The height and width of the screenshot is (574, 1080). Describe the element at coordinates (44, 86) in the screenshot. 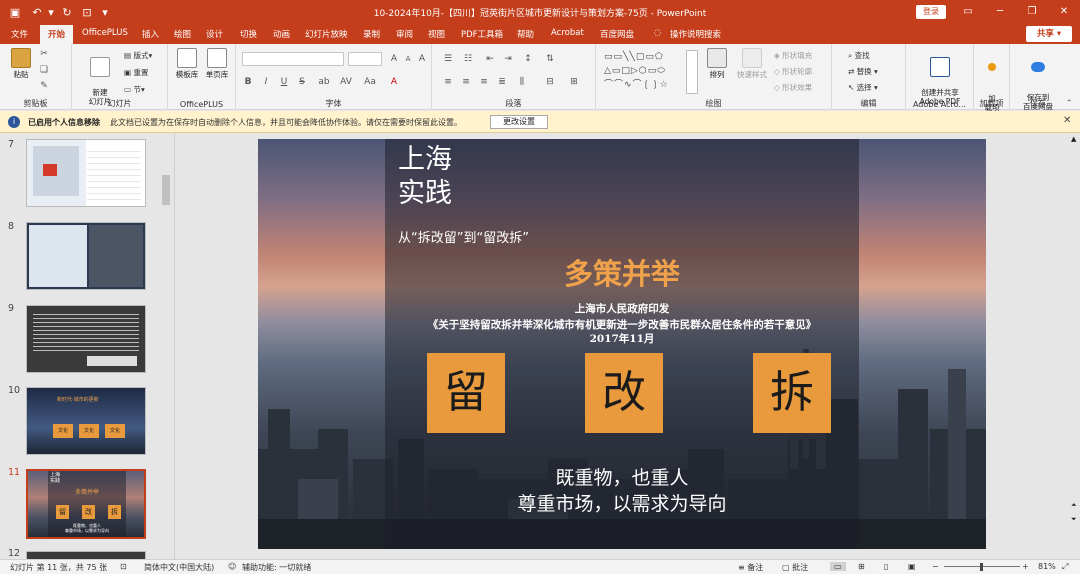

I see `format-painter-icon: ✎` at that location.